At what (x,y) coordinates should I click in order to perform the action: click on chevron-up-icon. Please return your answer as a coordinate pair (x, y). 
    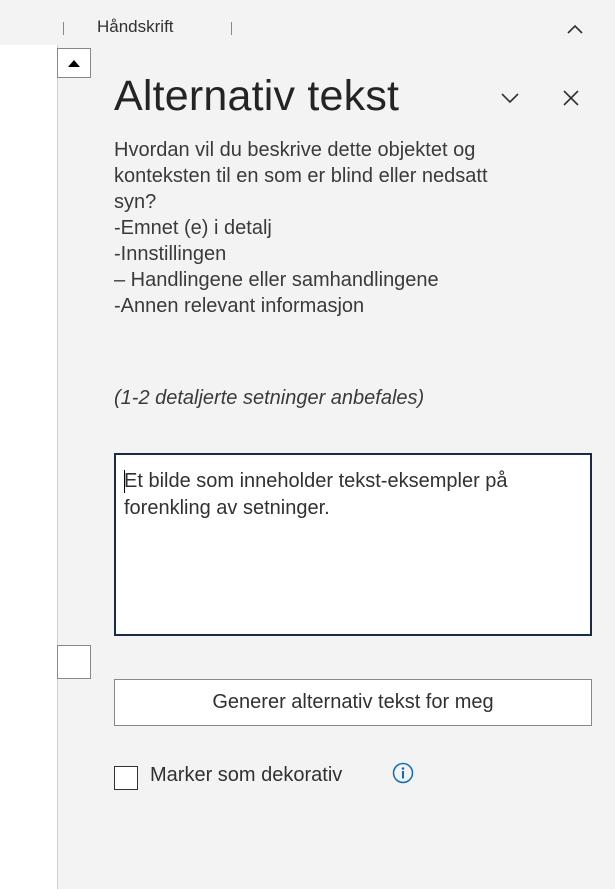
    Looking at the image, I should click on (575, 29).